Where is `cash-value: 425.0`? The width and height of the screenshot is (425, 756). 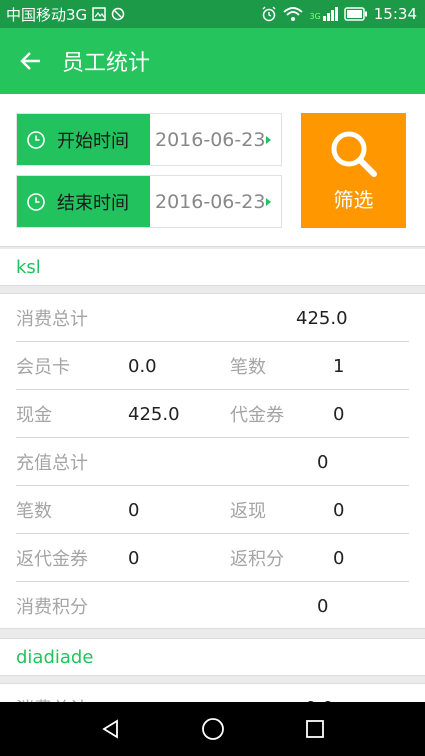 cash-value: 425.0 is located at coordinates (154, 414).